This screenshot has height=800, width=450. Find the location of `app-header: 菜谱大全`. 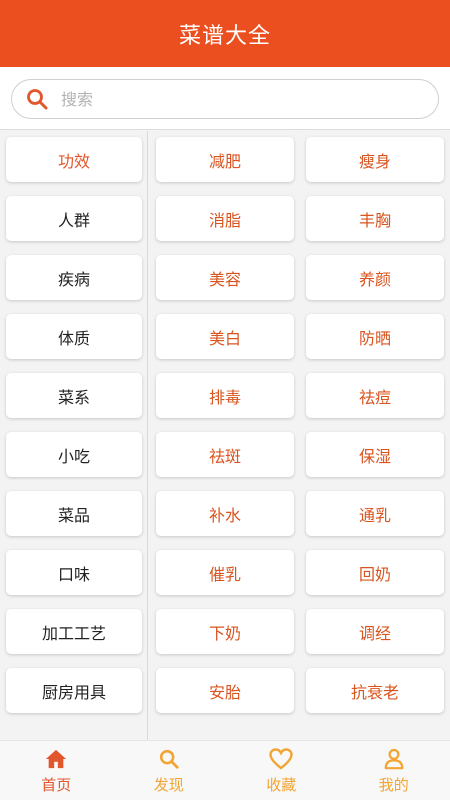

app-header: 菜谱大全 is located at coordinates (225, 33).